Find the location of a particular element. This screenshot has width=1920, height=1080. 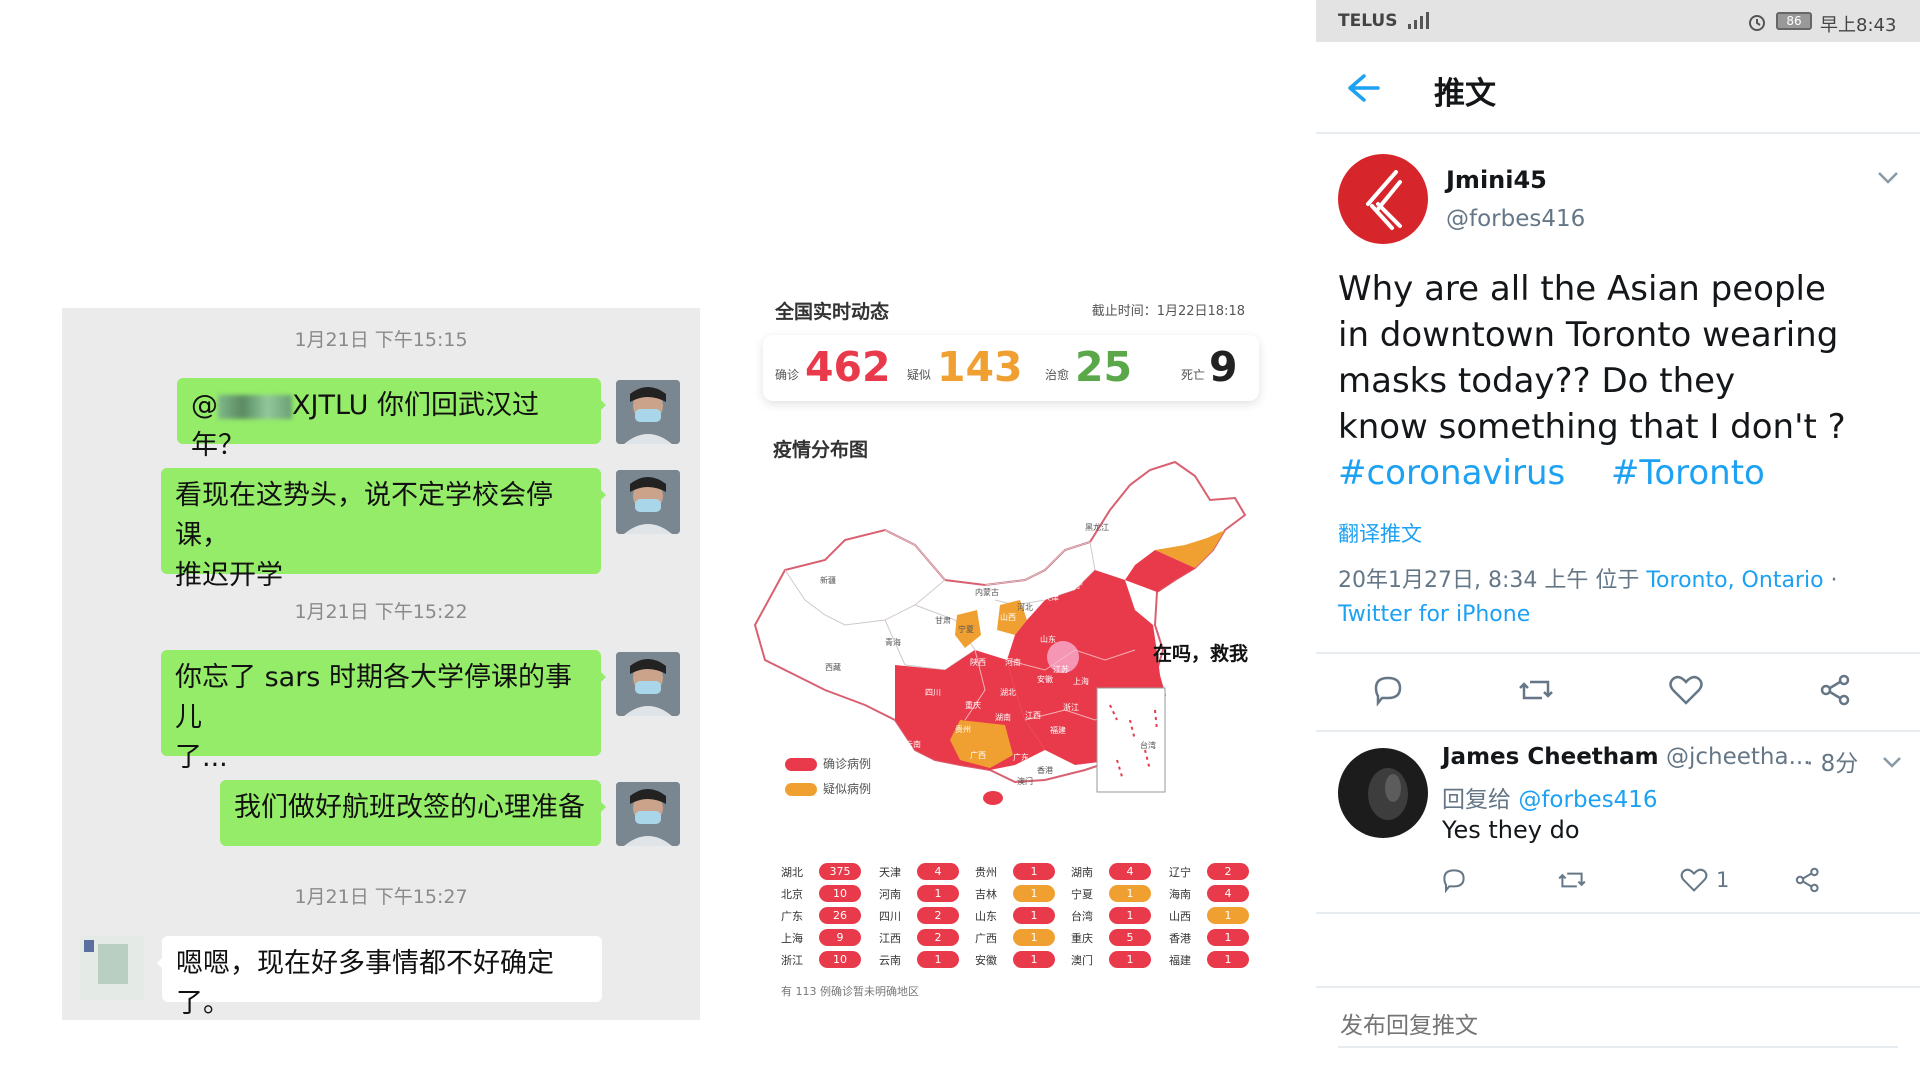

stats-bar: 确诊 462 疑似 143 治愈 25 死亡 9 is located at coordinates (1011, 368).